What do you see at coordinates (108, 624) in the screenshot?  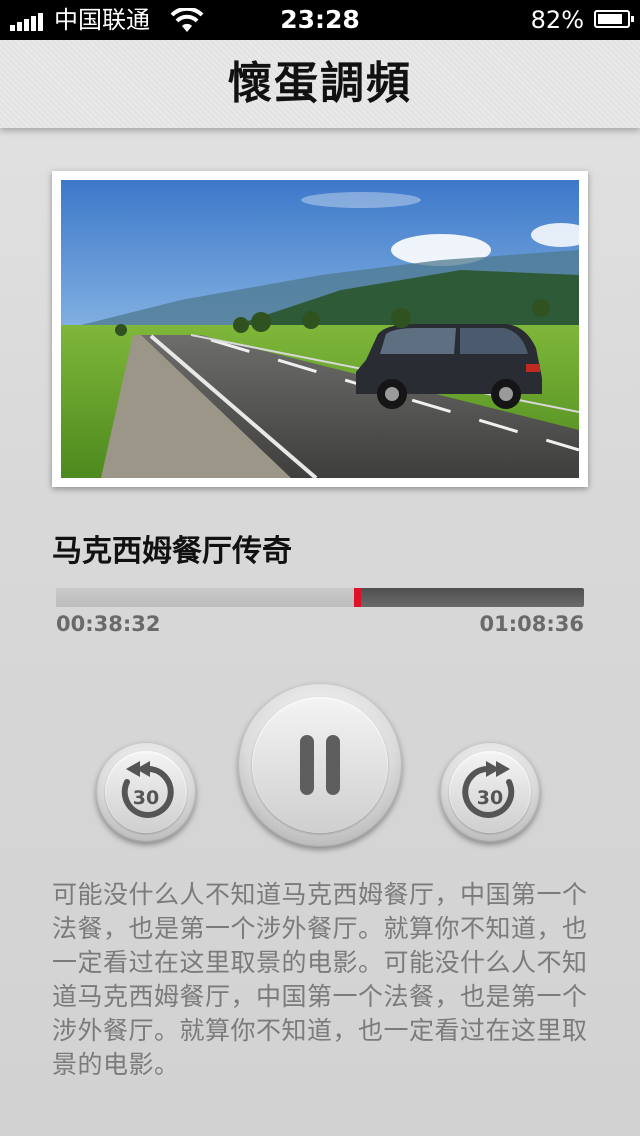 I see `elapsed-time: 00:38:32` at bounding box center [108, 624].